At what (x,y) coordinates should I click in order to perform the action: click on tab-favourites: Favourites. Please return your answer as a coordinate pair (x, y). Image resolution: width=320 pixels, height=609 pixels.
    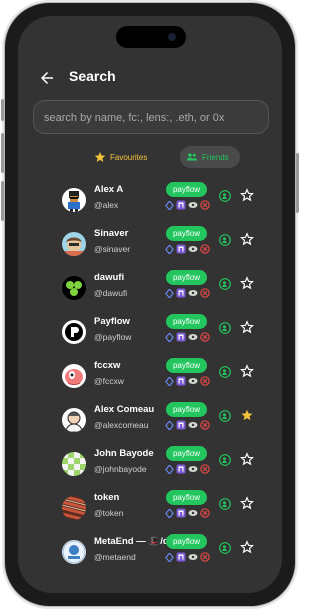
    Looking at the image, I should click on (128, 157).